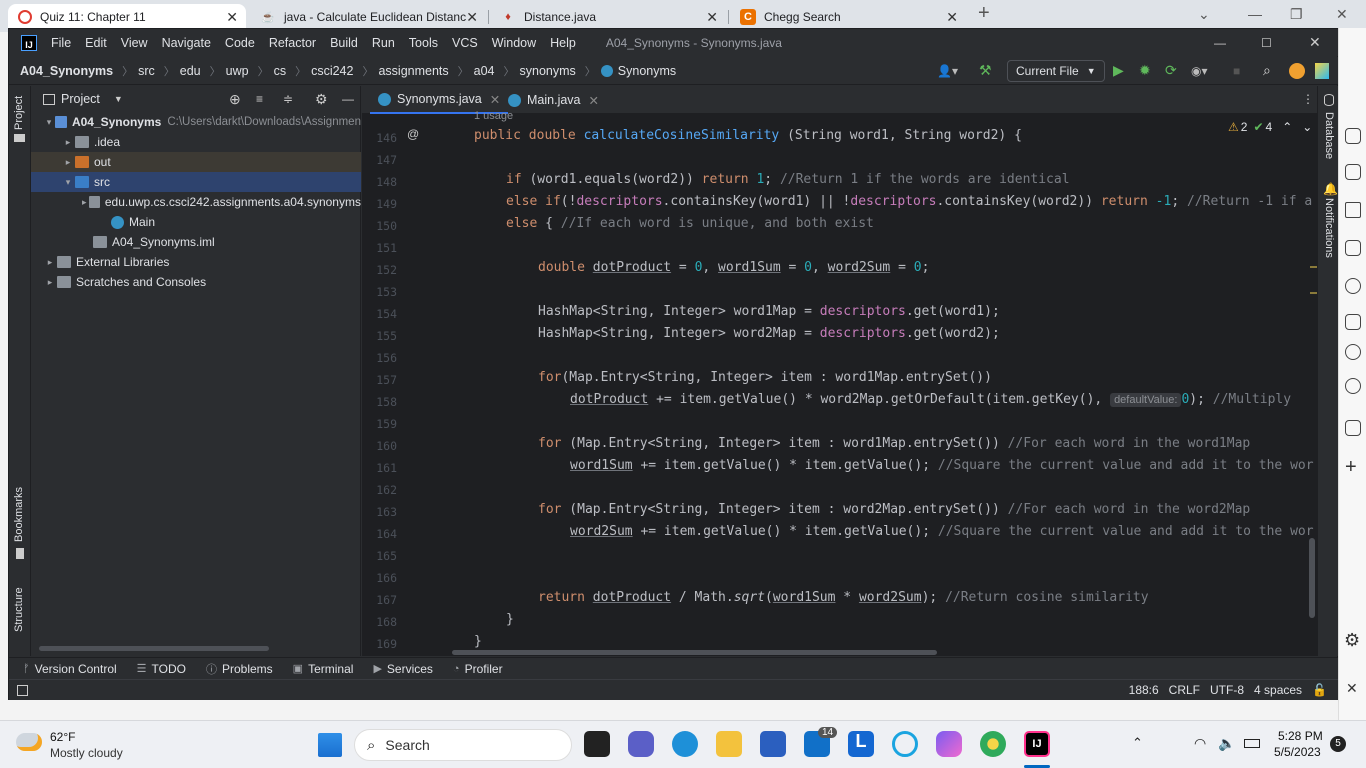  Describe the element at coordinates (1329, 228) in the screenshot. I see `tool-notifications: Notifications` at that location.